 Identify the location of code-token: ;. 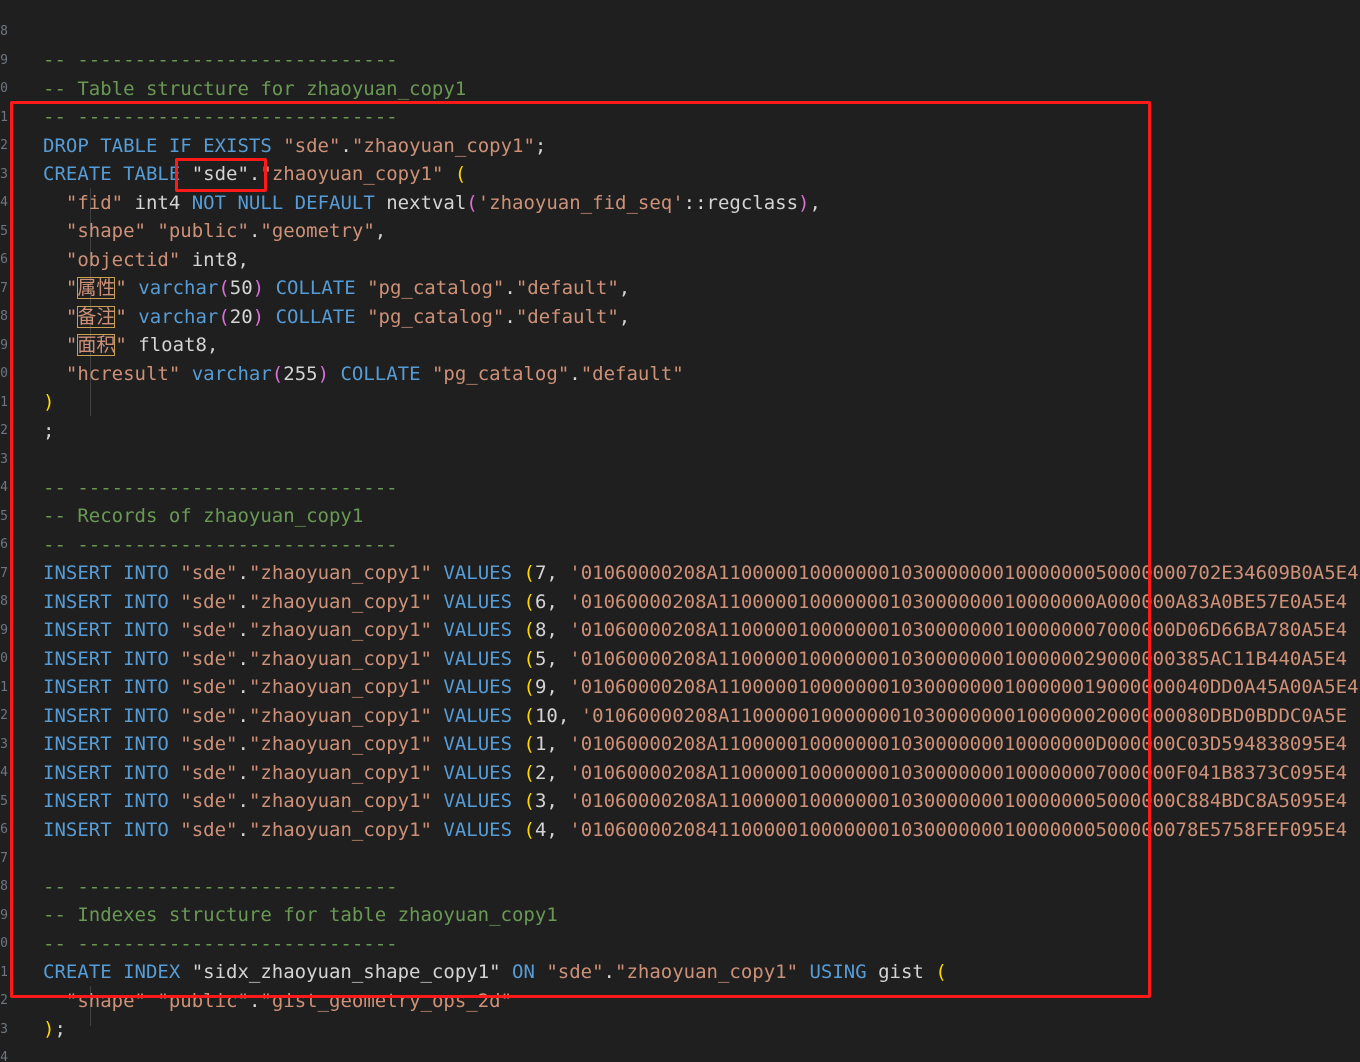
(60, 1029).